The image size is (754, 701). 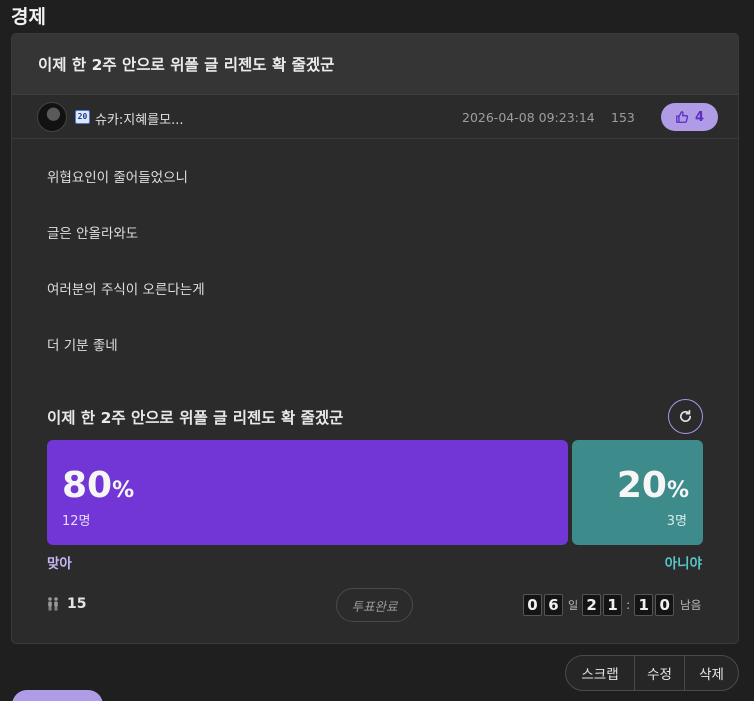 I want to click on poll-title: 이제 한 2주 안으로 위폴 글 리젠도 확 줄겠군, so click(x=195, y=418).